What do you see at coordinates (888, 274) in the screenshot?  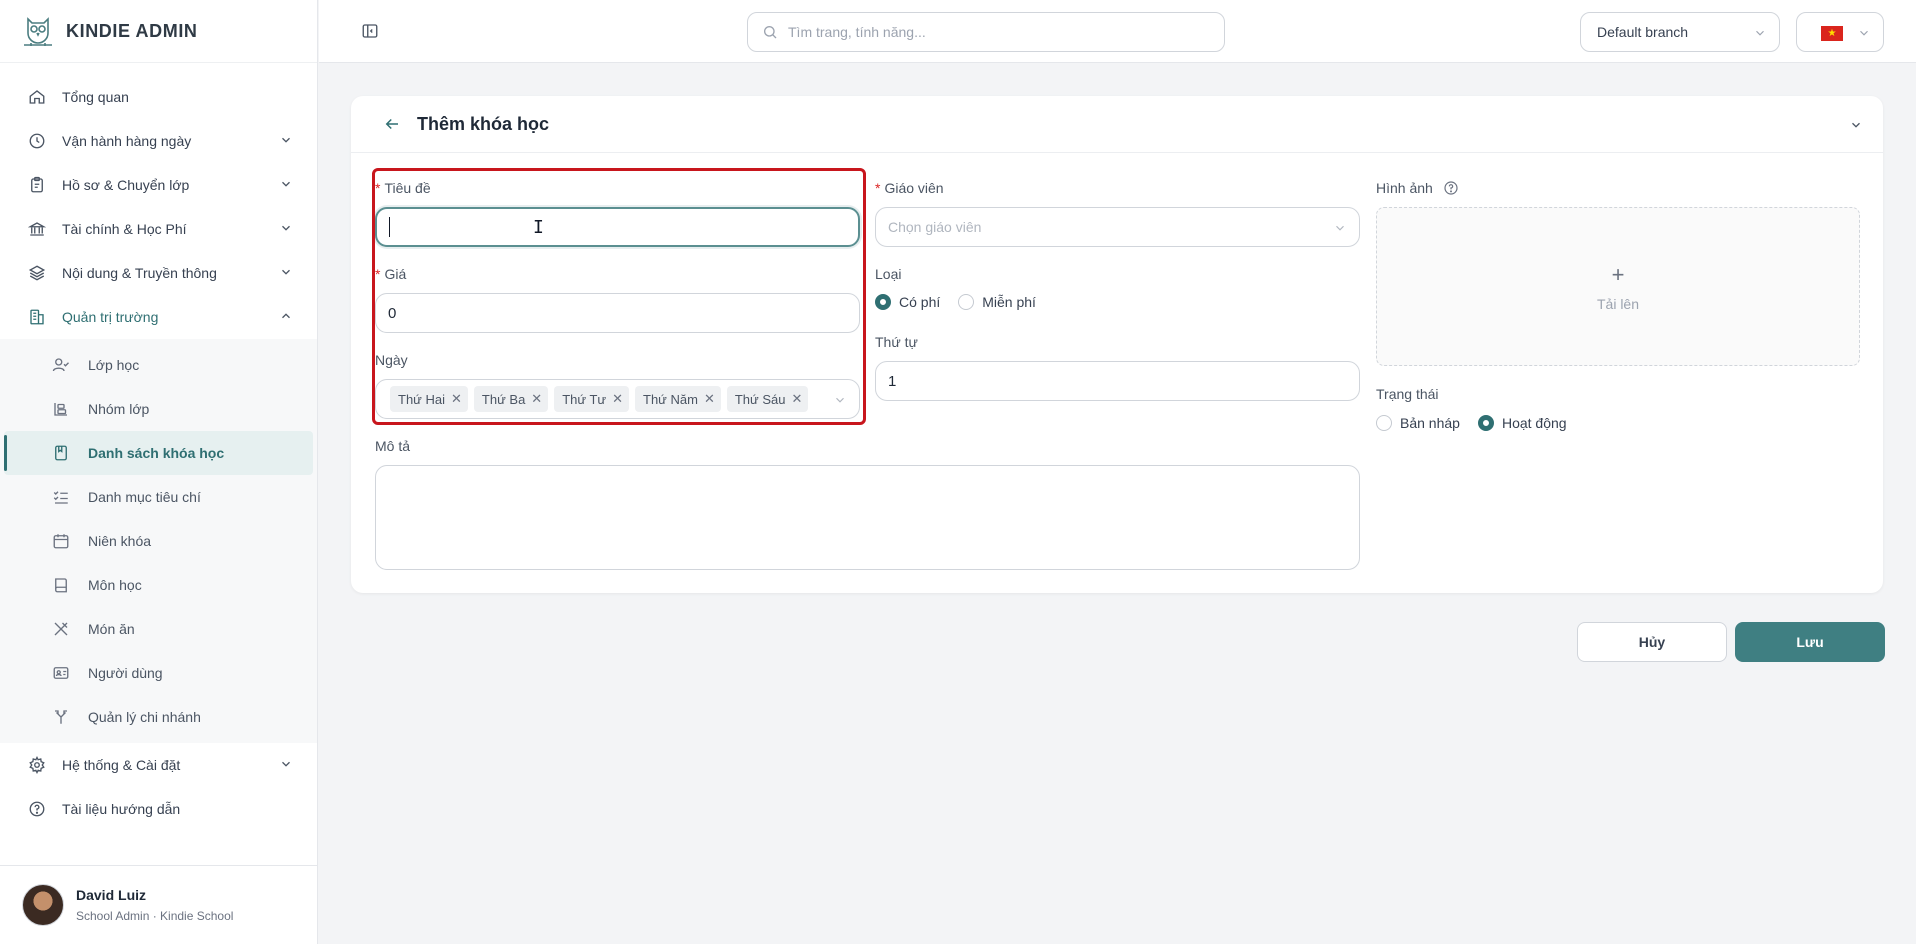 I see `type-label: Loại` at bounding box center [888, 274].